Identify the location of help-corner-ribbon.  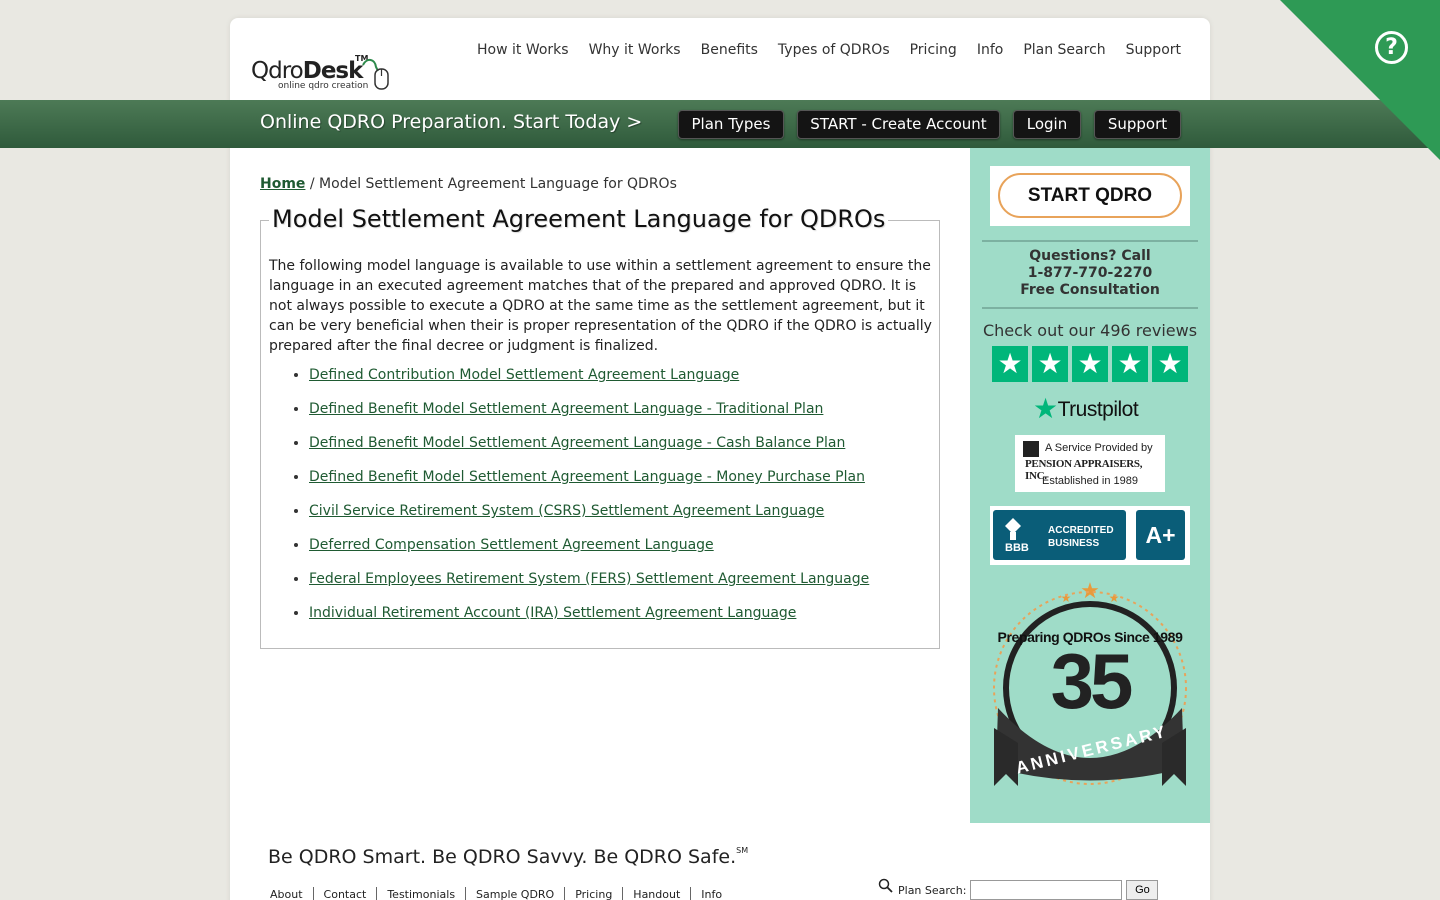
(1360, 80).